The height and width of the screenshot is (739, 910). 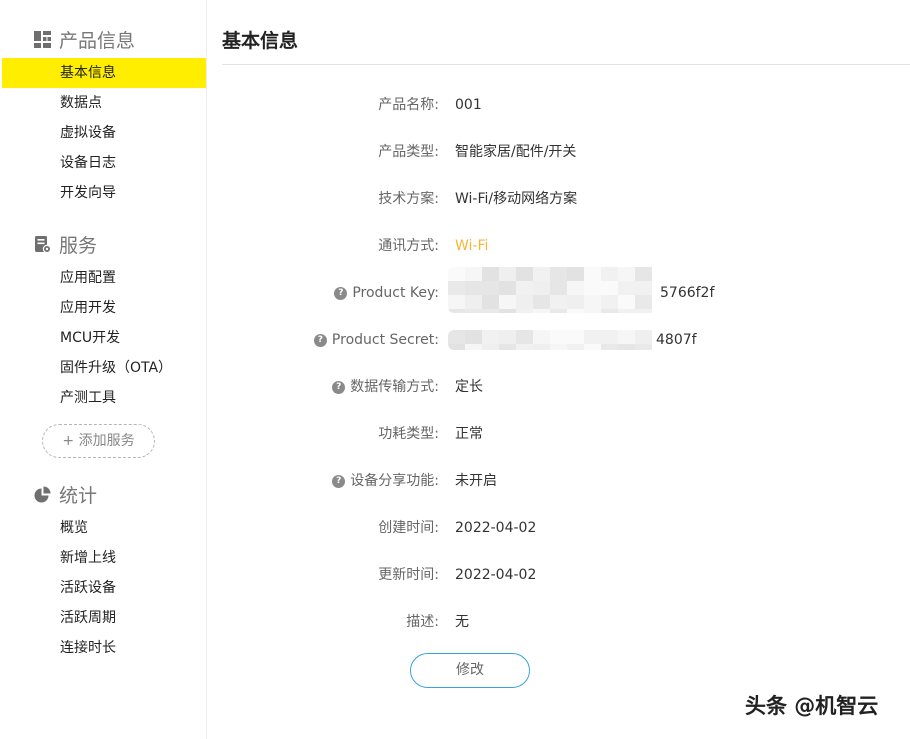 I want to click on field-value: 无, so click(x=462, y=622).